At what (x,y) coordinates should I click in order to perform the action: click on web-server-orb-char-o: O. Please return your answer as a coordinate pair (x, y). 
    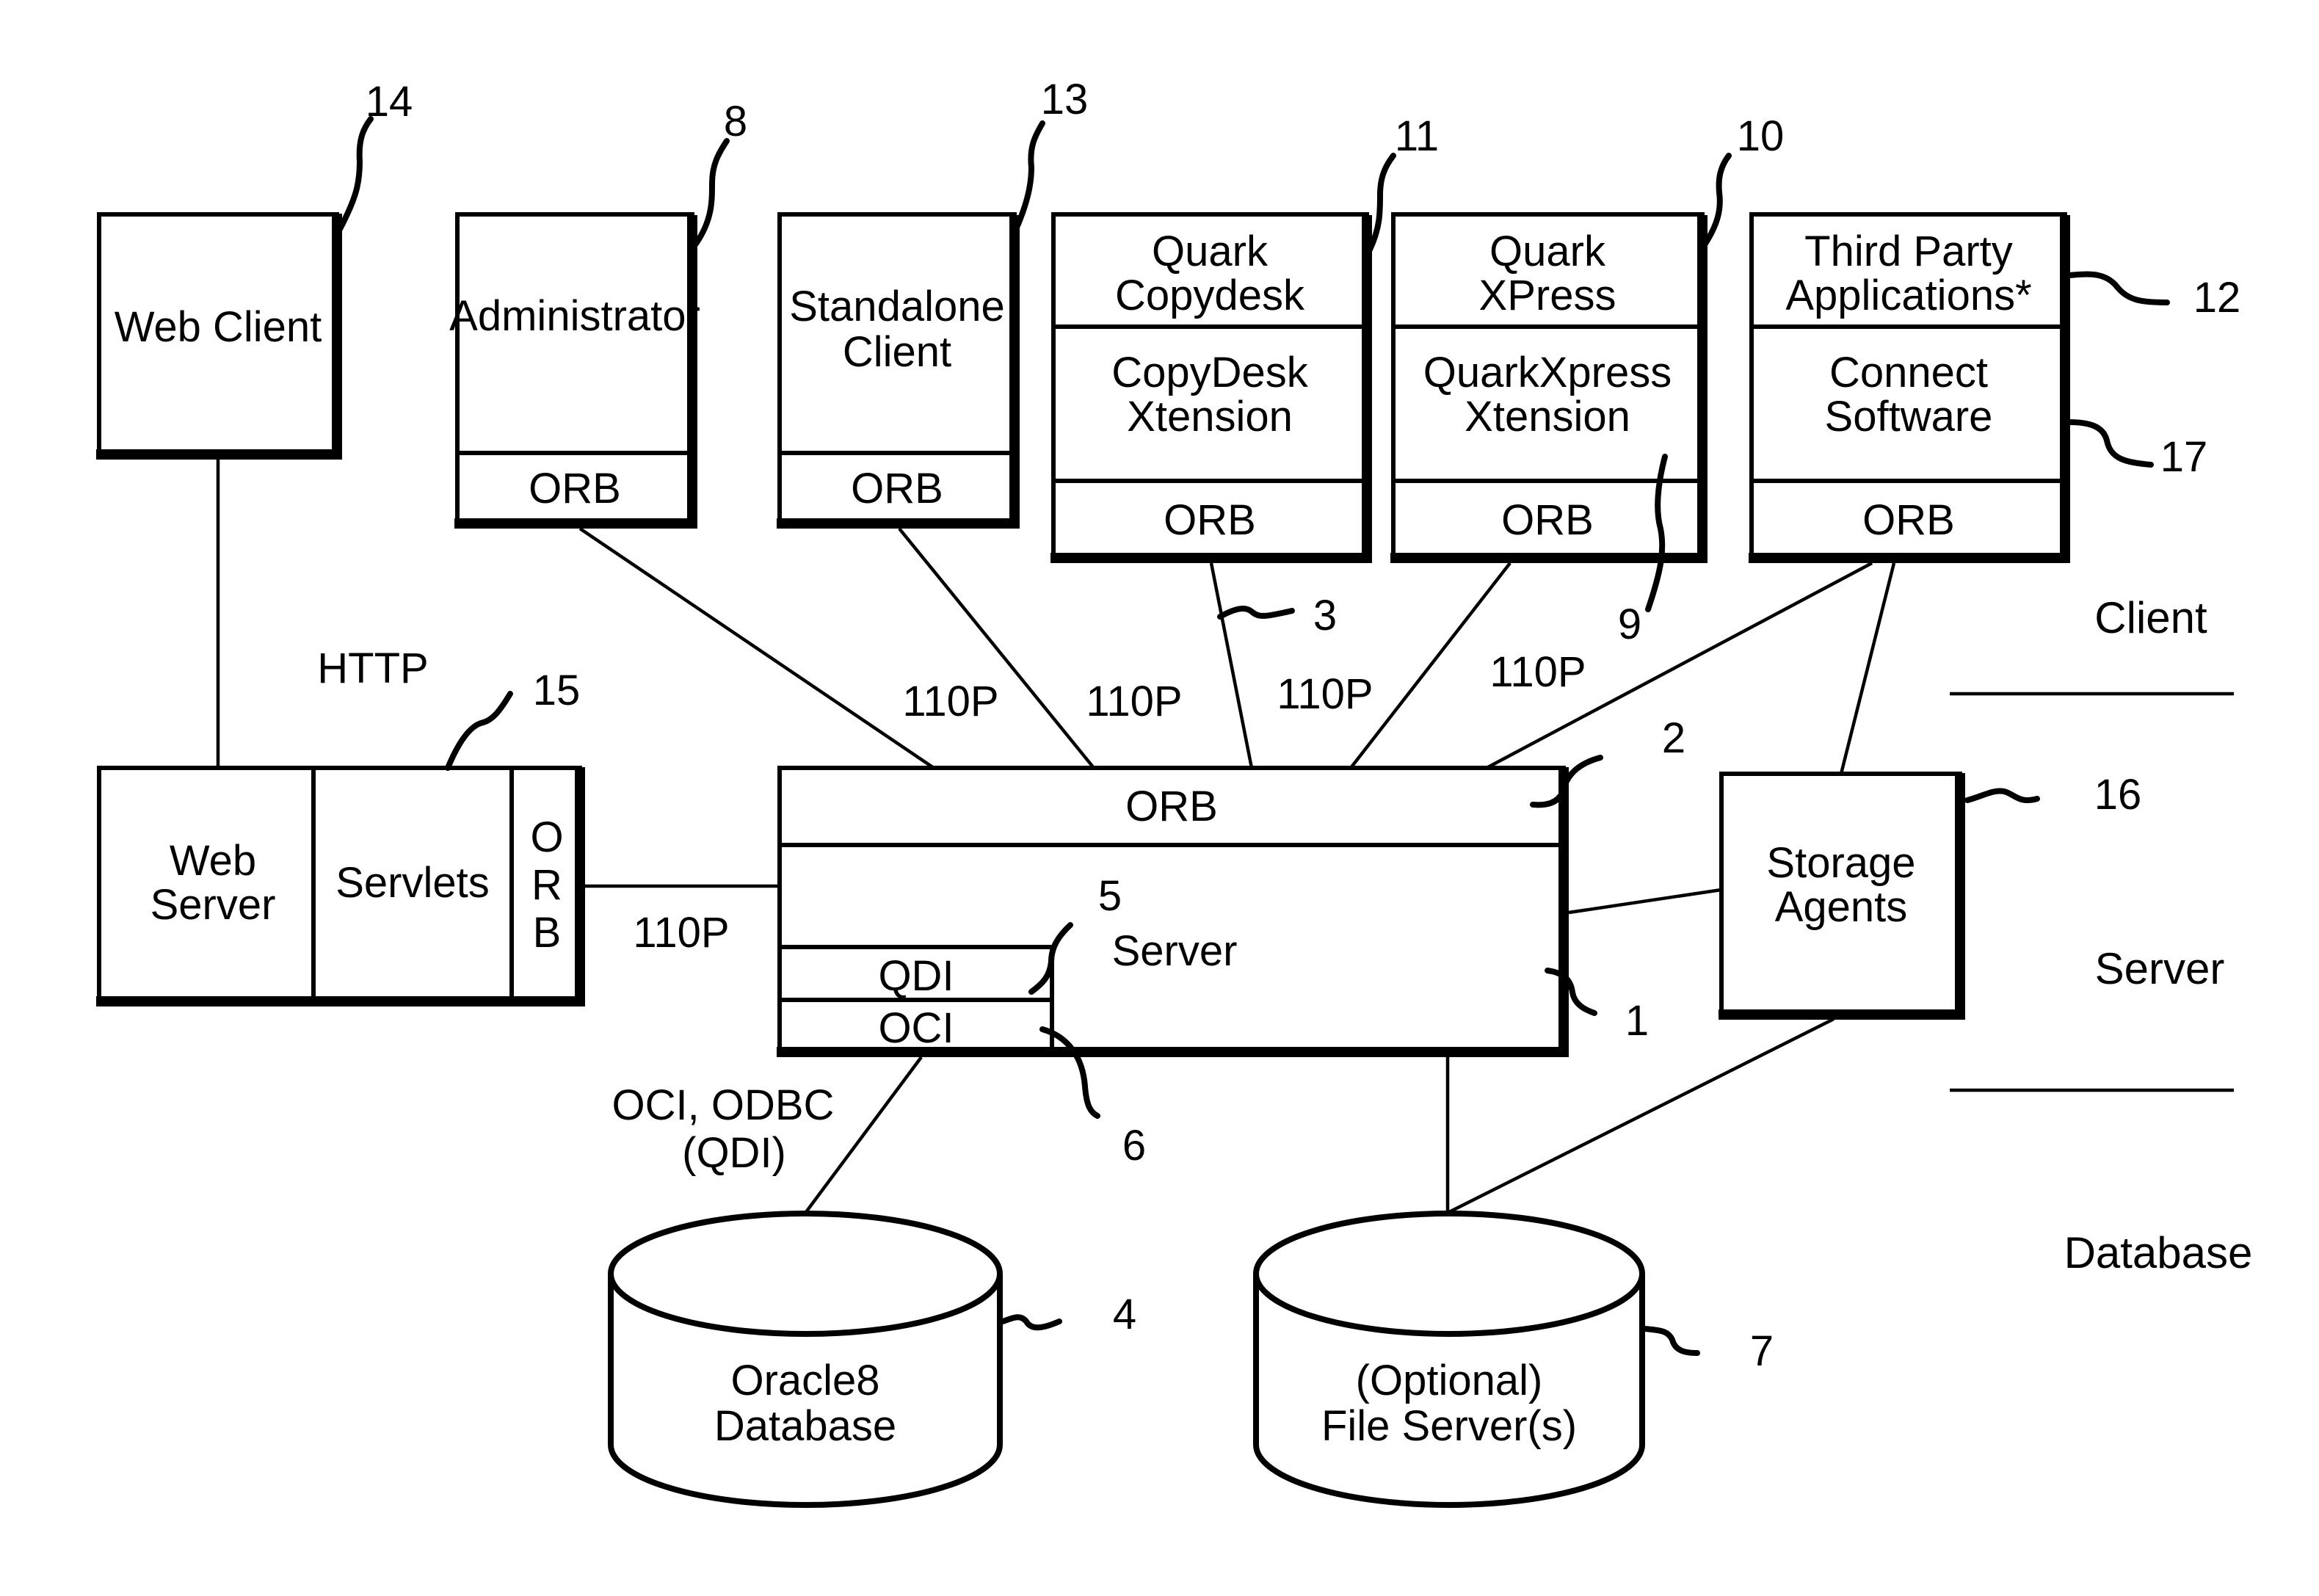
    Looking at the image, I should click on (546, 837).